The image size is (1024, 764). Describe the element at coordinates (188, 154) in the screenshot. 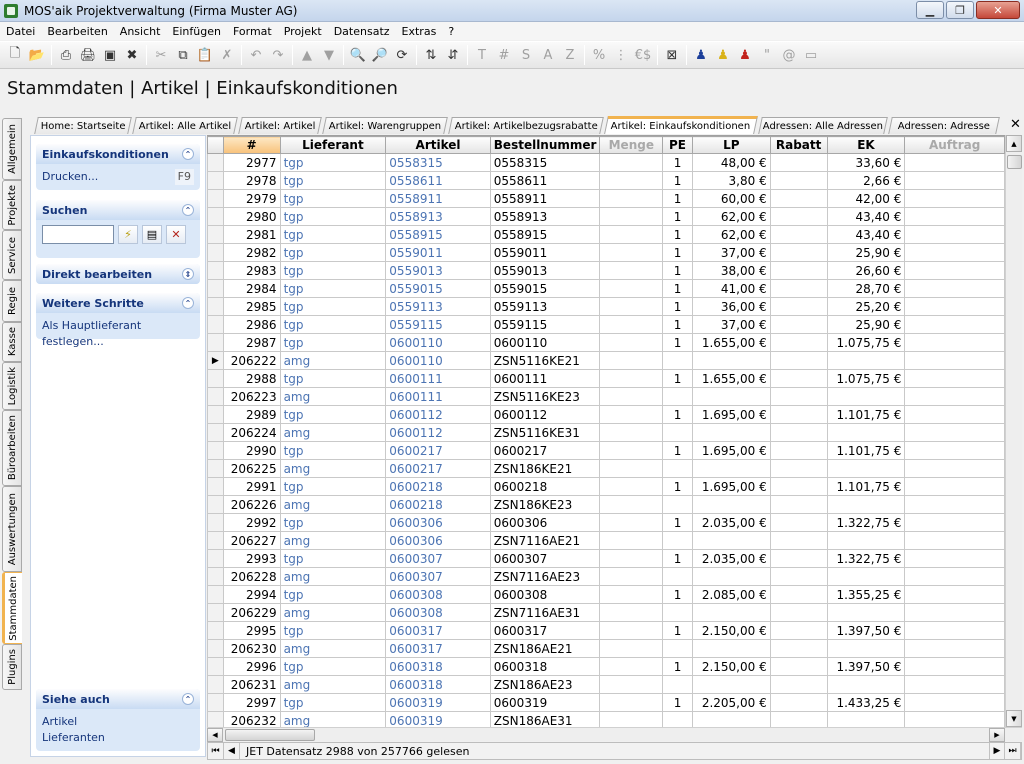

I see `collapse-icon: ⌃` at that location.